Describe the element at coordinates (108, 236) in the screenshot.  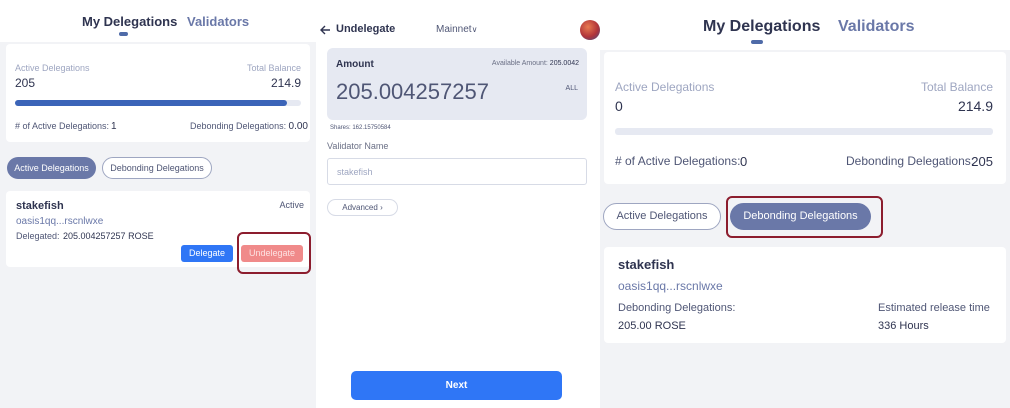
I see `delegated-value: 205.004257257 ROSE` at that location.